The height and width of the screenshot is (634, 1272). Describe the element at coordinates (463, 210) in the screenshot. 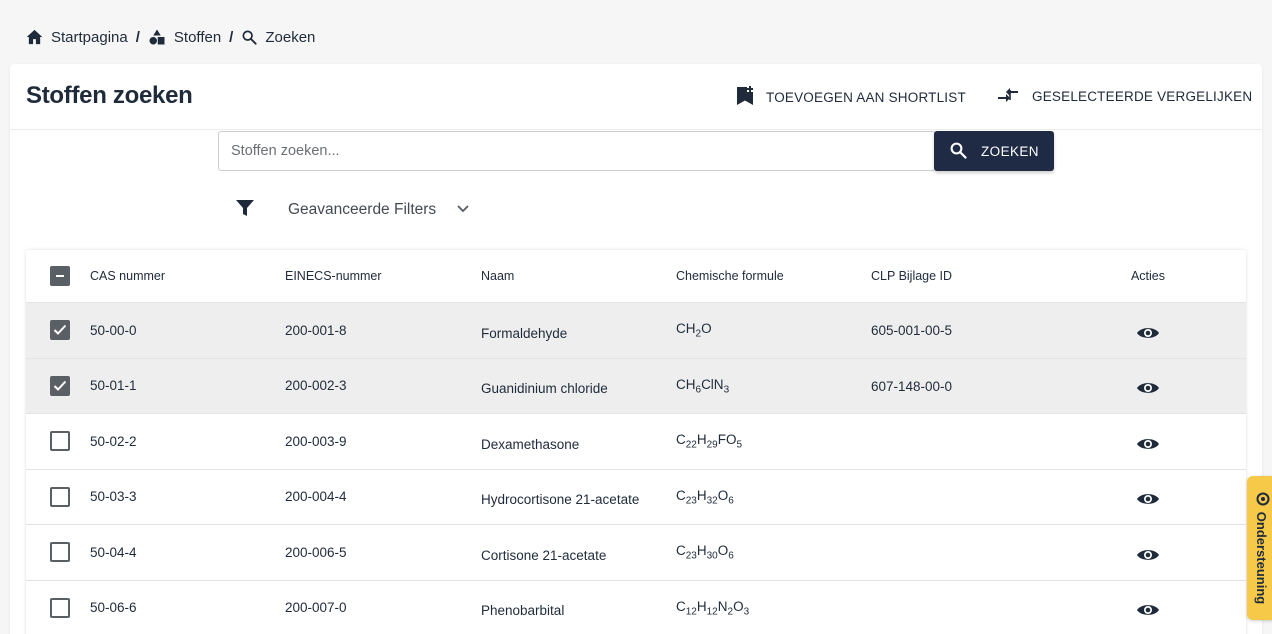

I see `chevron-down-icon` at that location.